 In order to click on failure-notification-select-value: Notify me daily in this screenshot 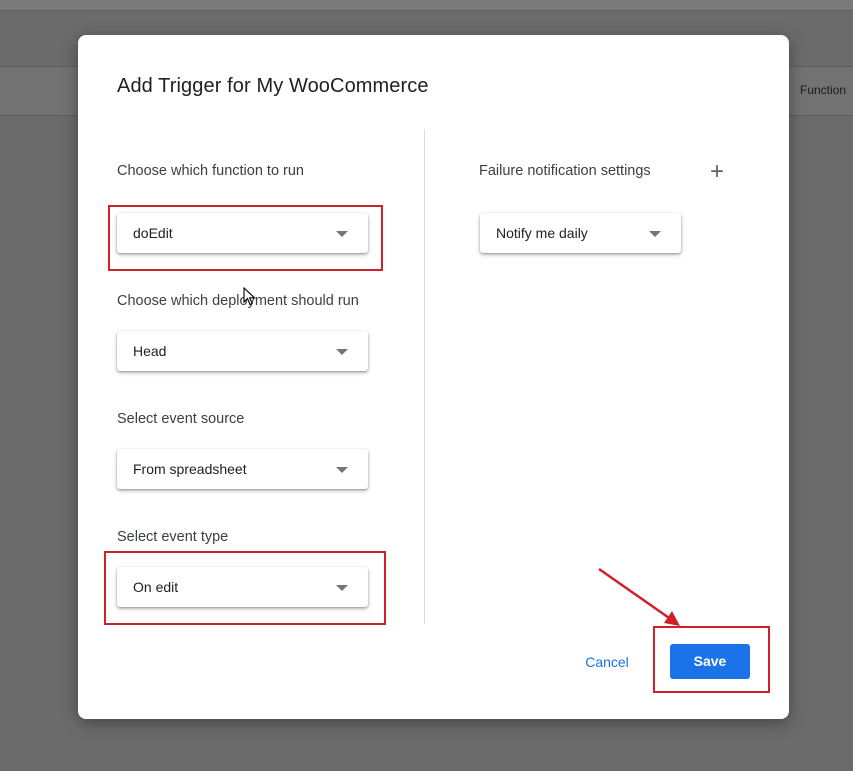, I will do `click(542, 233)`.